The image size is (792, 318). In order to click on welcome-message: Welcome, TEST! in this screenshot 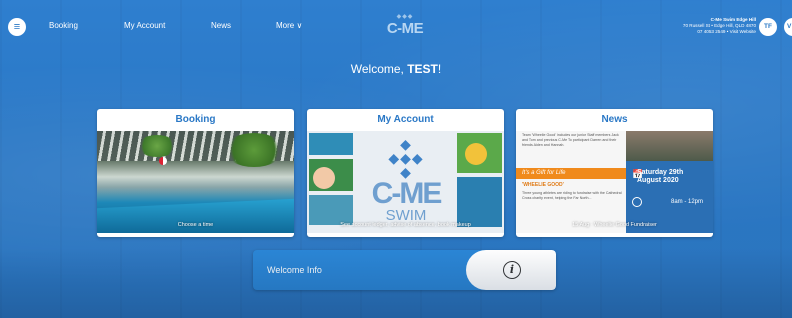, I will do `click(396, 69)`.